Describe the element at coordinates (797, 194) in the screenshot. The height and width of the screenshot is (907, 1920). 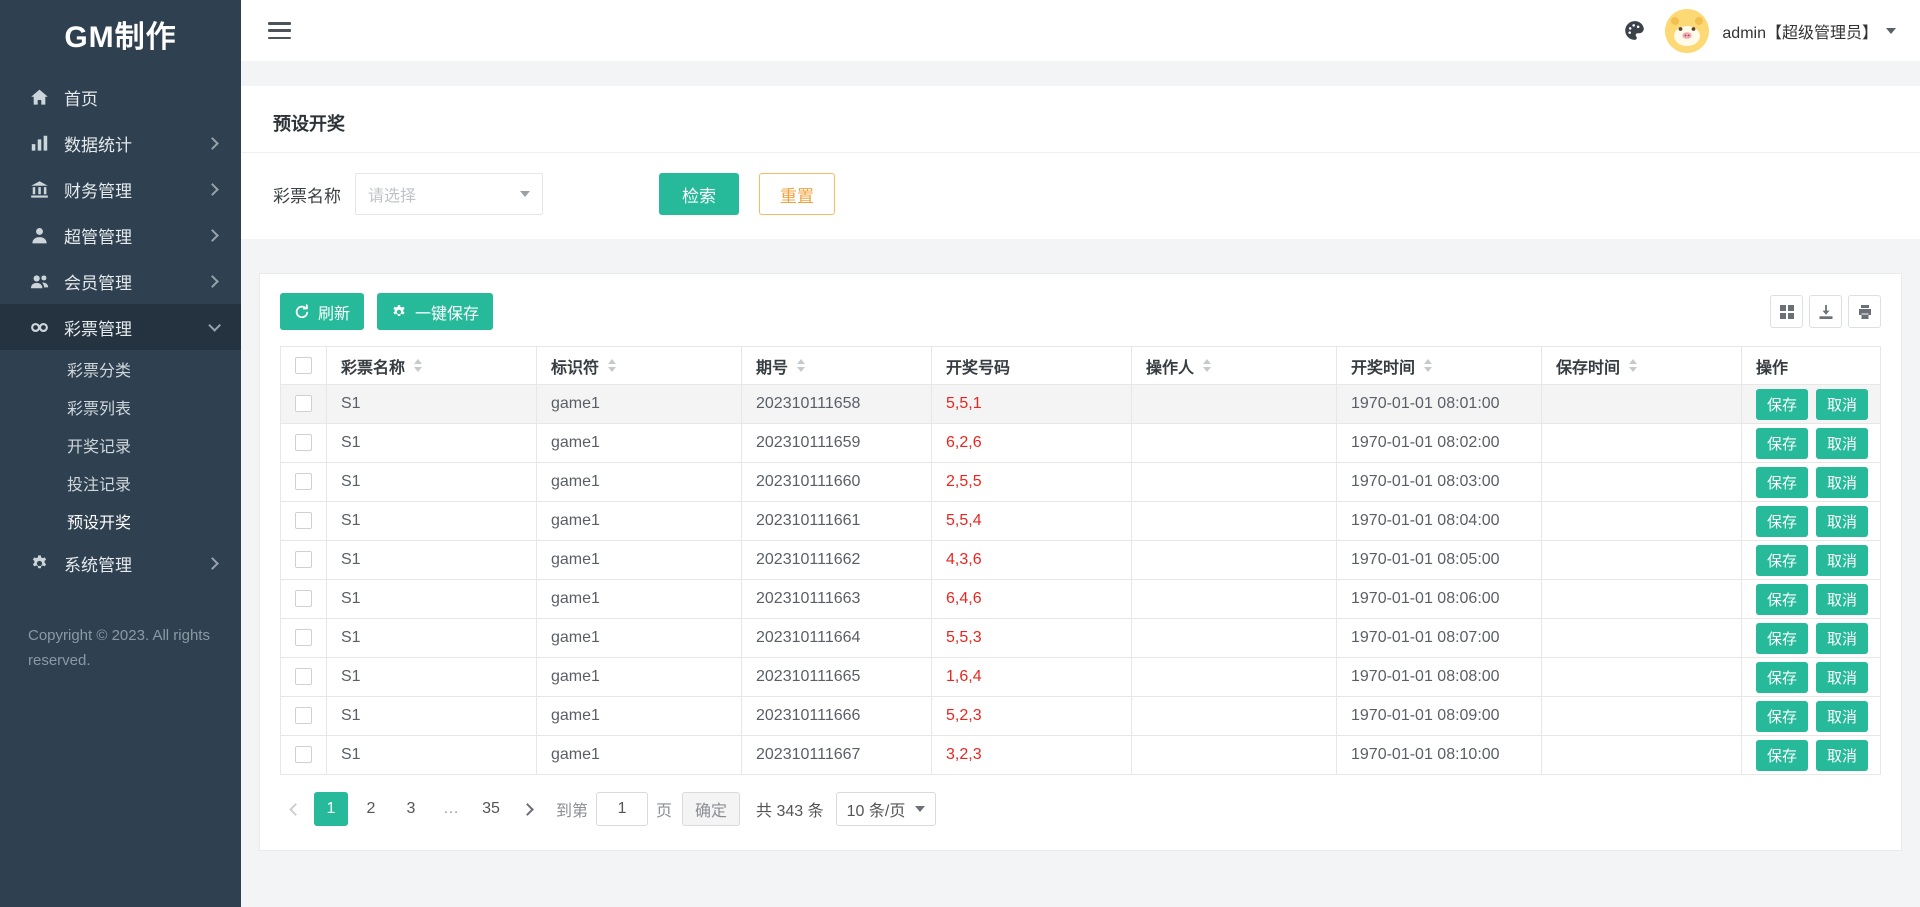
I see `reset-button: 重置` at that location.